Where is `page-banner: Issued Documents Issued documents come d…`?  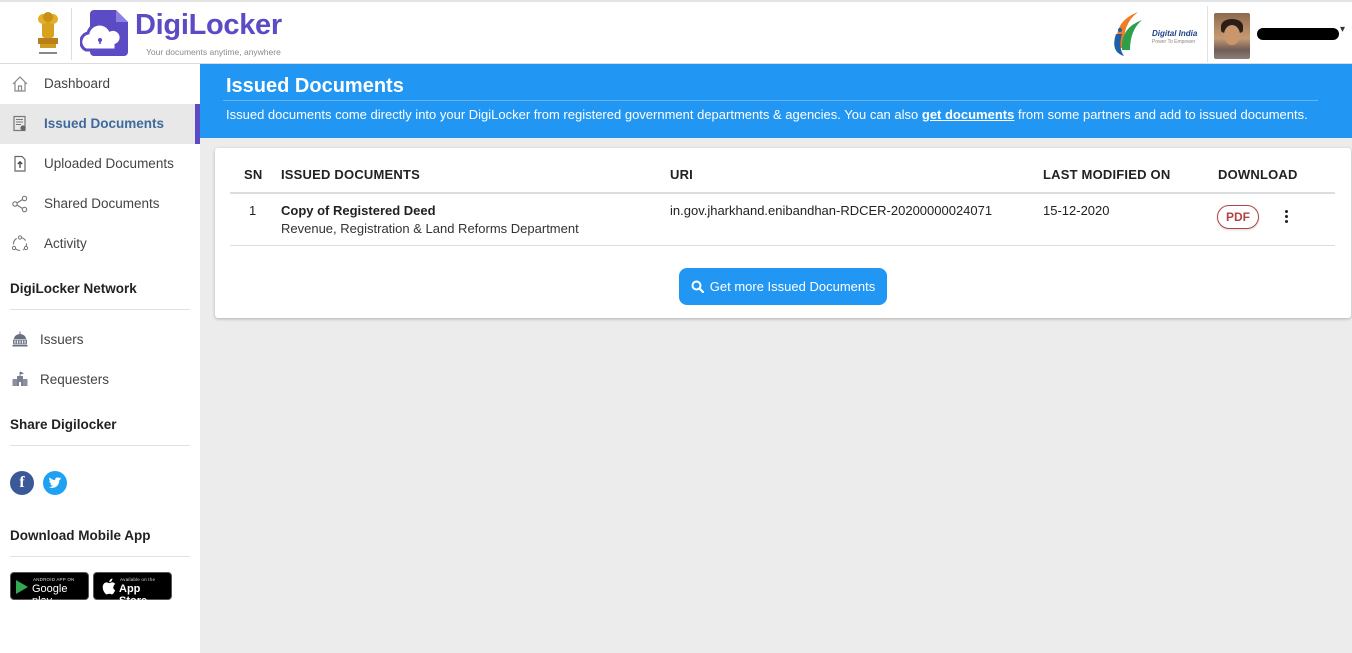
page-banner: Issued Documents Issued documents come d… is located at coordinates (776, 101).